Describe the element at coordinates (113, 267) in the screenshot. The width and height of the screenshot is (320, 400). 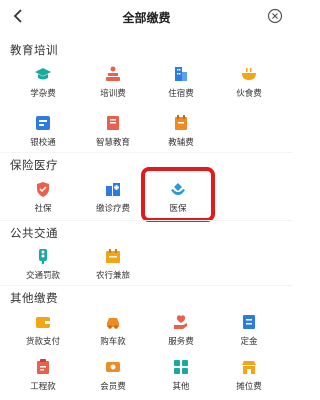
I see `item-abc-travel: 农行兼旅` at that location.